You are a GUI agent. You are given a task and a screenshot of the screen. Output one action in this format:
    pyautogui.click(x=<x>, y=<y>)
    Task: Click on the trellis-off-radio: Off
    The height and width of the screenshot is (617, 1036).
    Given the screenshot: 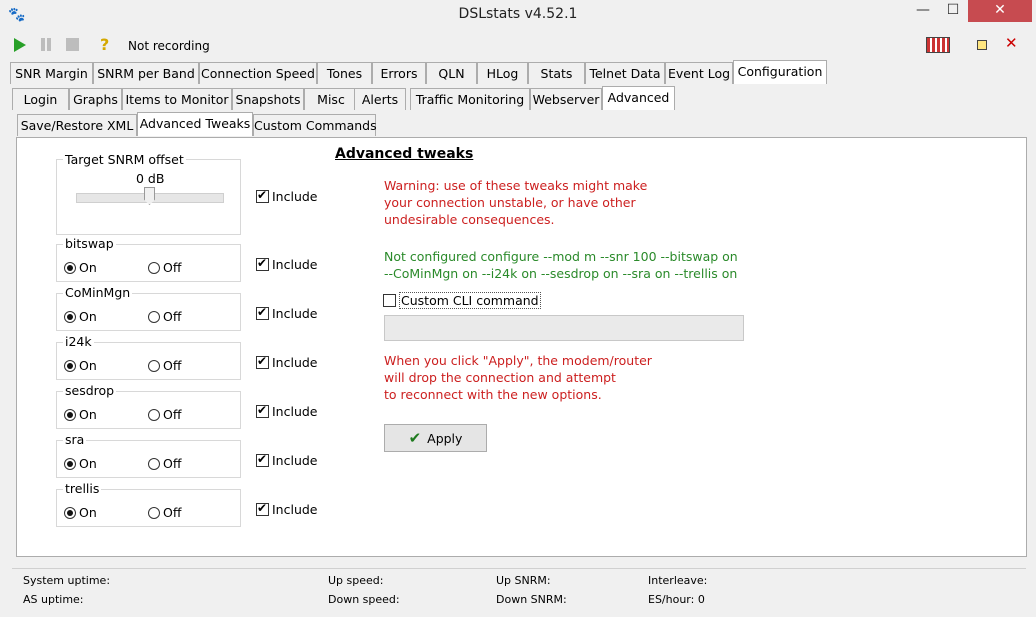 What is the action you would take?
    pyautogui.click(x=164, y=512)
    